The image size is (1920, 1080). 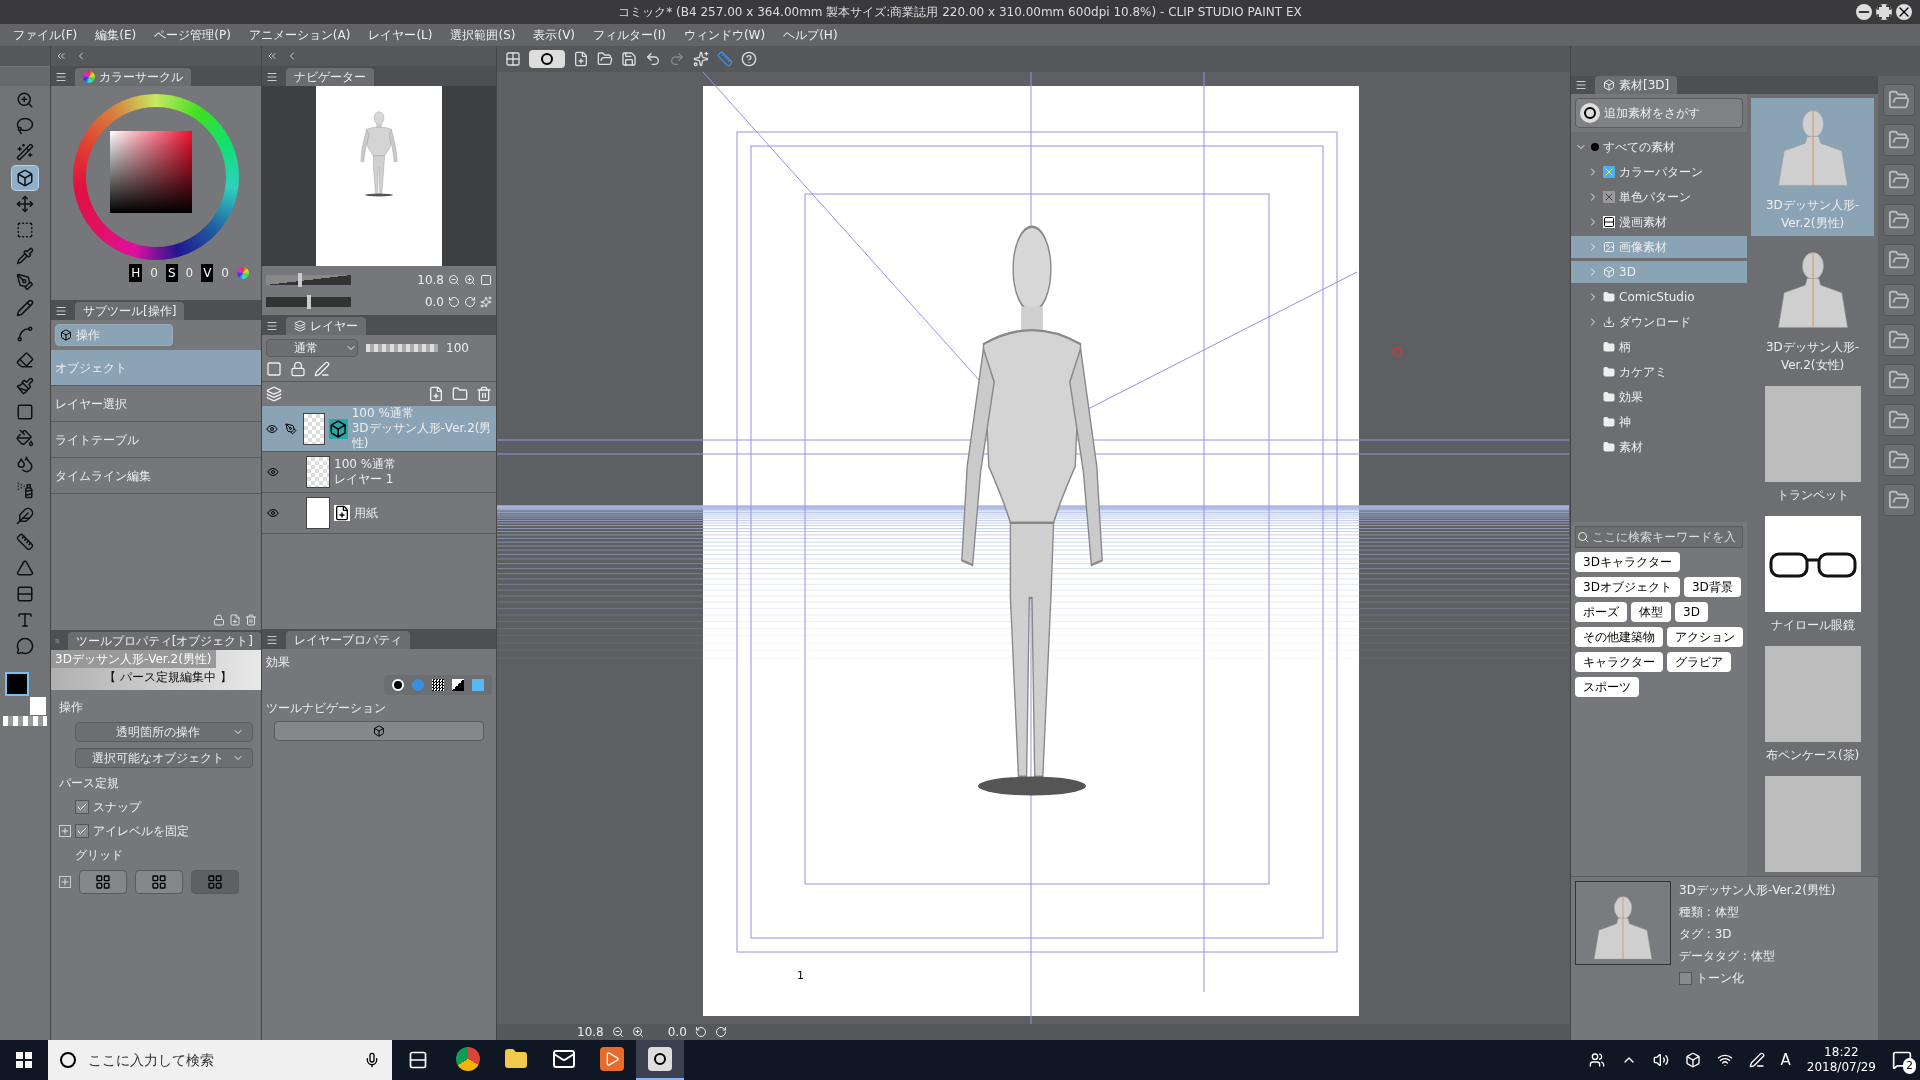 What do you see at coordinates (1904, 12) in the screenshot?
I see `close-icon` at bounding box center [1904, 12].